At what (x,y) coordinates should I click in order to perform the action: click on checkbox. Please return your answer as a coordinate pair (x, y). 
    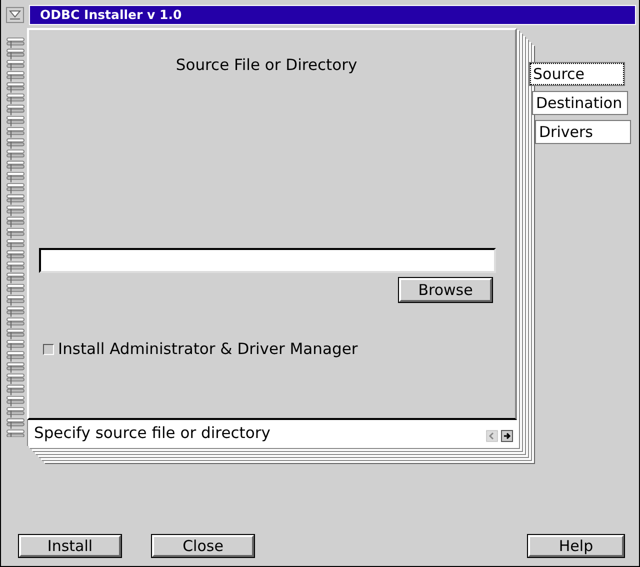
    Looking at the image, I should click on (48, 349).